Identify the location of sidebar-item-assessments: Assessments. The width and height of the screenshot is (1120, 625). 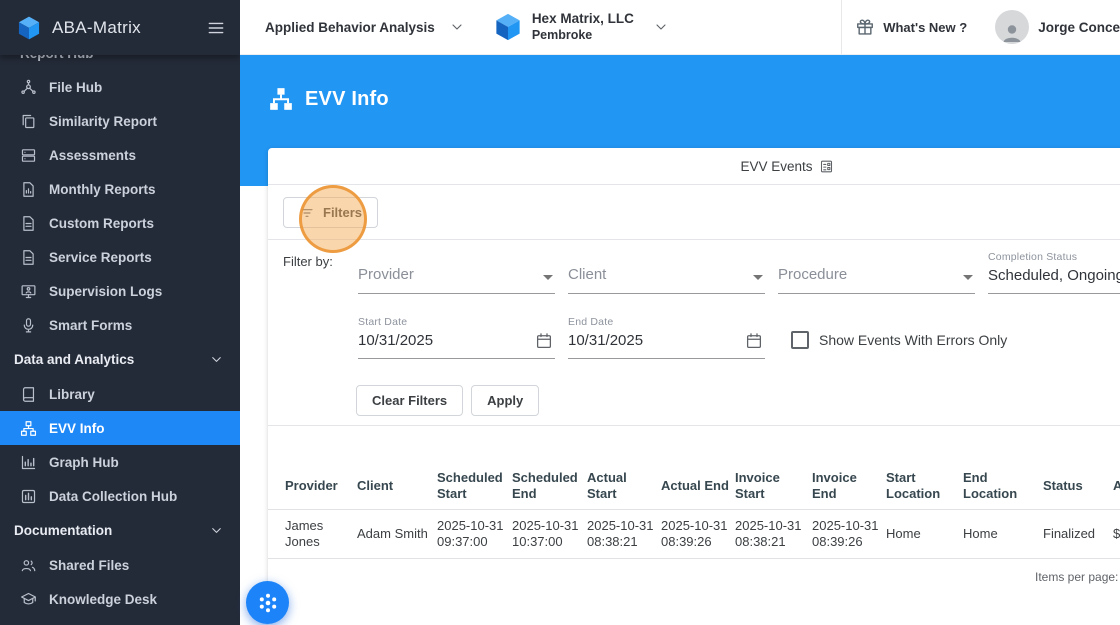
(120, 155).